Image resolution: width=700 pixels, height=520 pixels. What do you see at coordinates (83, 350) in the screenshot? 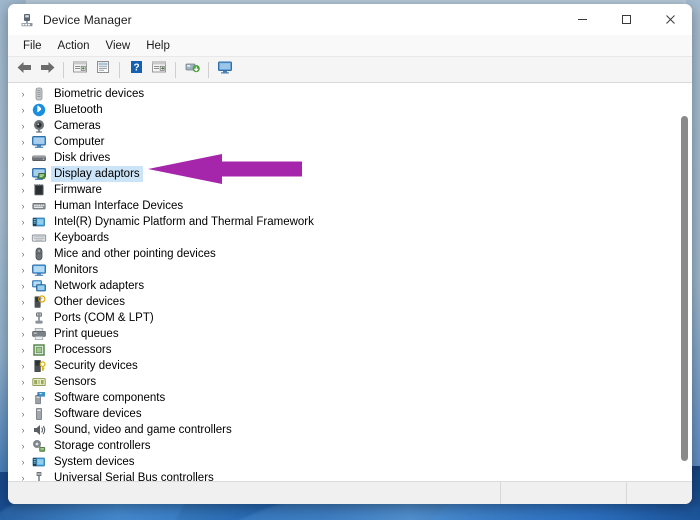
I see `tree-node-label: Processors` at bounding box center [83, 350].